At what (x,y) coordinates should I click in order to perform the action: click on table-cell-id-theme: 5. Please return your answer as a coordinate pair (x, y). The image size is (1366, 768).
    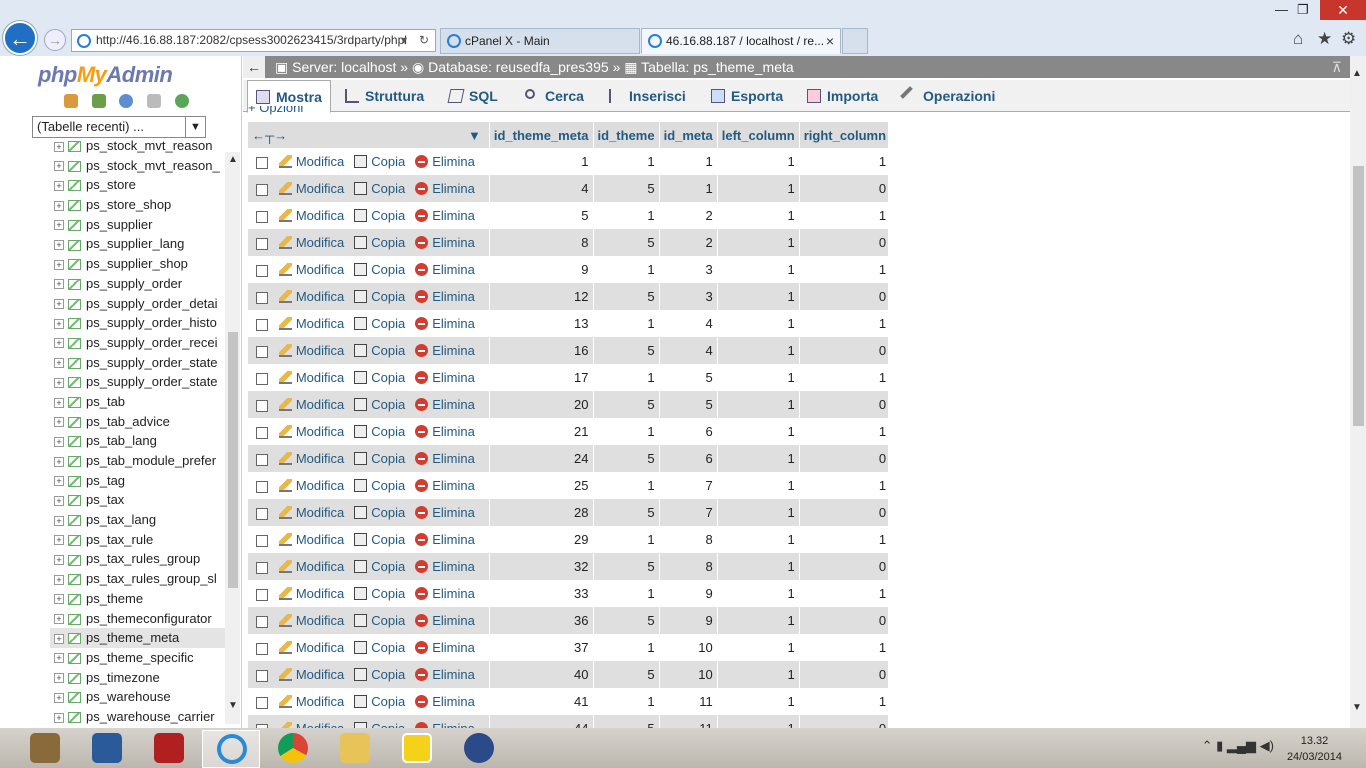
    Looking at the image, I should click on (626, 566).